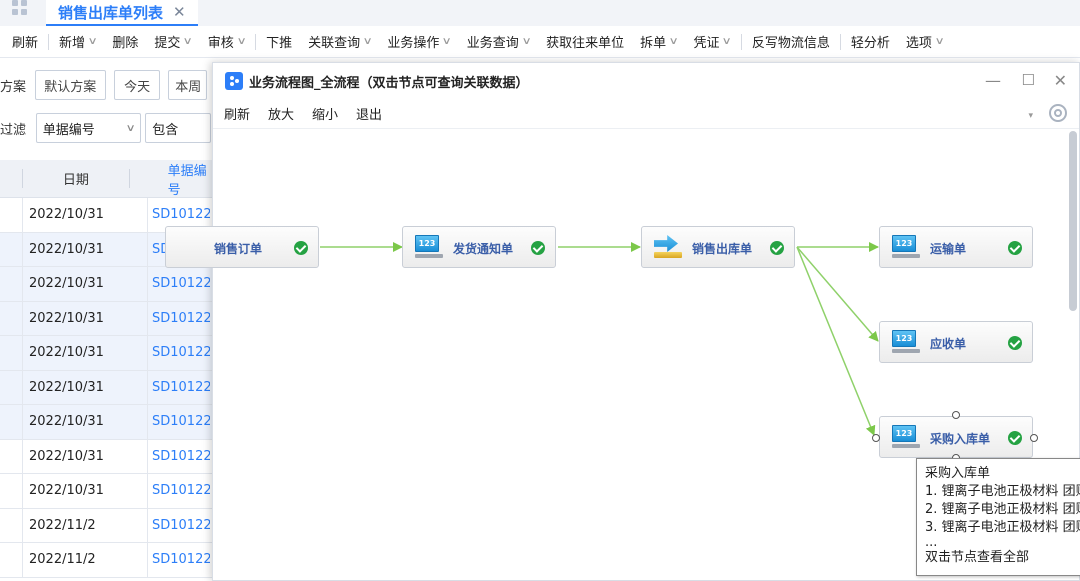 The height and width of the screenshot is (581, 1080). What do you see at coordinates (1028, 80) in the screenshot?
I see `maximize-icon: ☐` at bounding box center [1028, 80].